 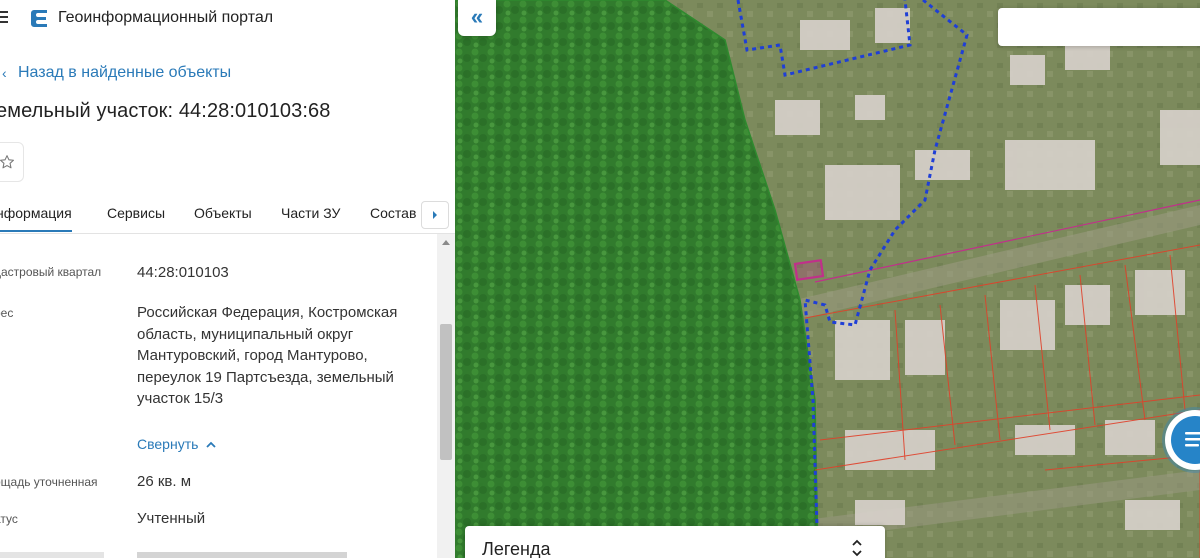 I want to click on tab-composition: Состав, so click(x=393, y=213).